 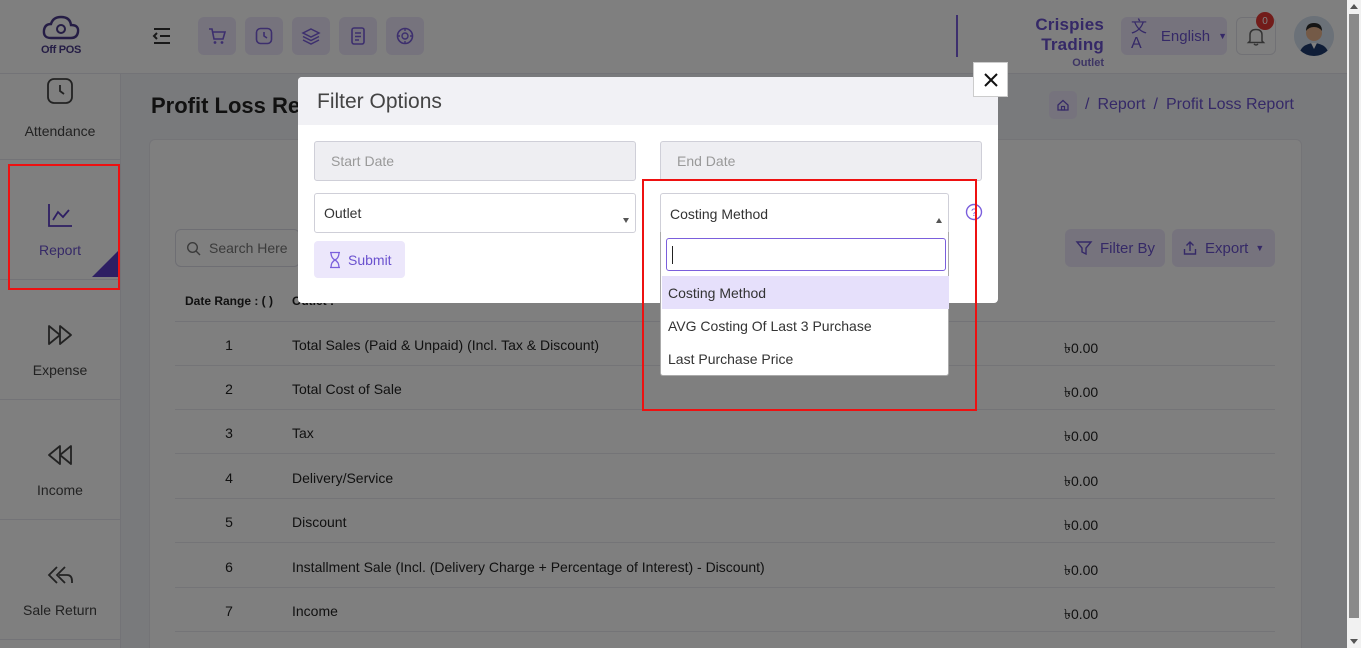 What do you see at coordinates (1354, 6) in the screenshot?
I see `scroll-up-icon` at bounding box center [1354, 6].